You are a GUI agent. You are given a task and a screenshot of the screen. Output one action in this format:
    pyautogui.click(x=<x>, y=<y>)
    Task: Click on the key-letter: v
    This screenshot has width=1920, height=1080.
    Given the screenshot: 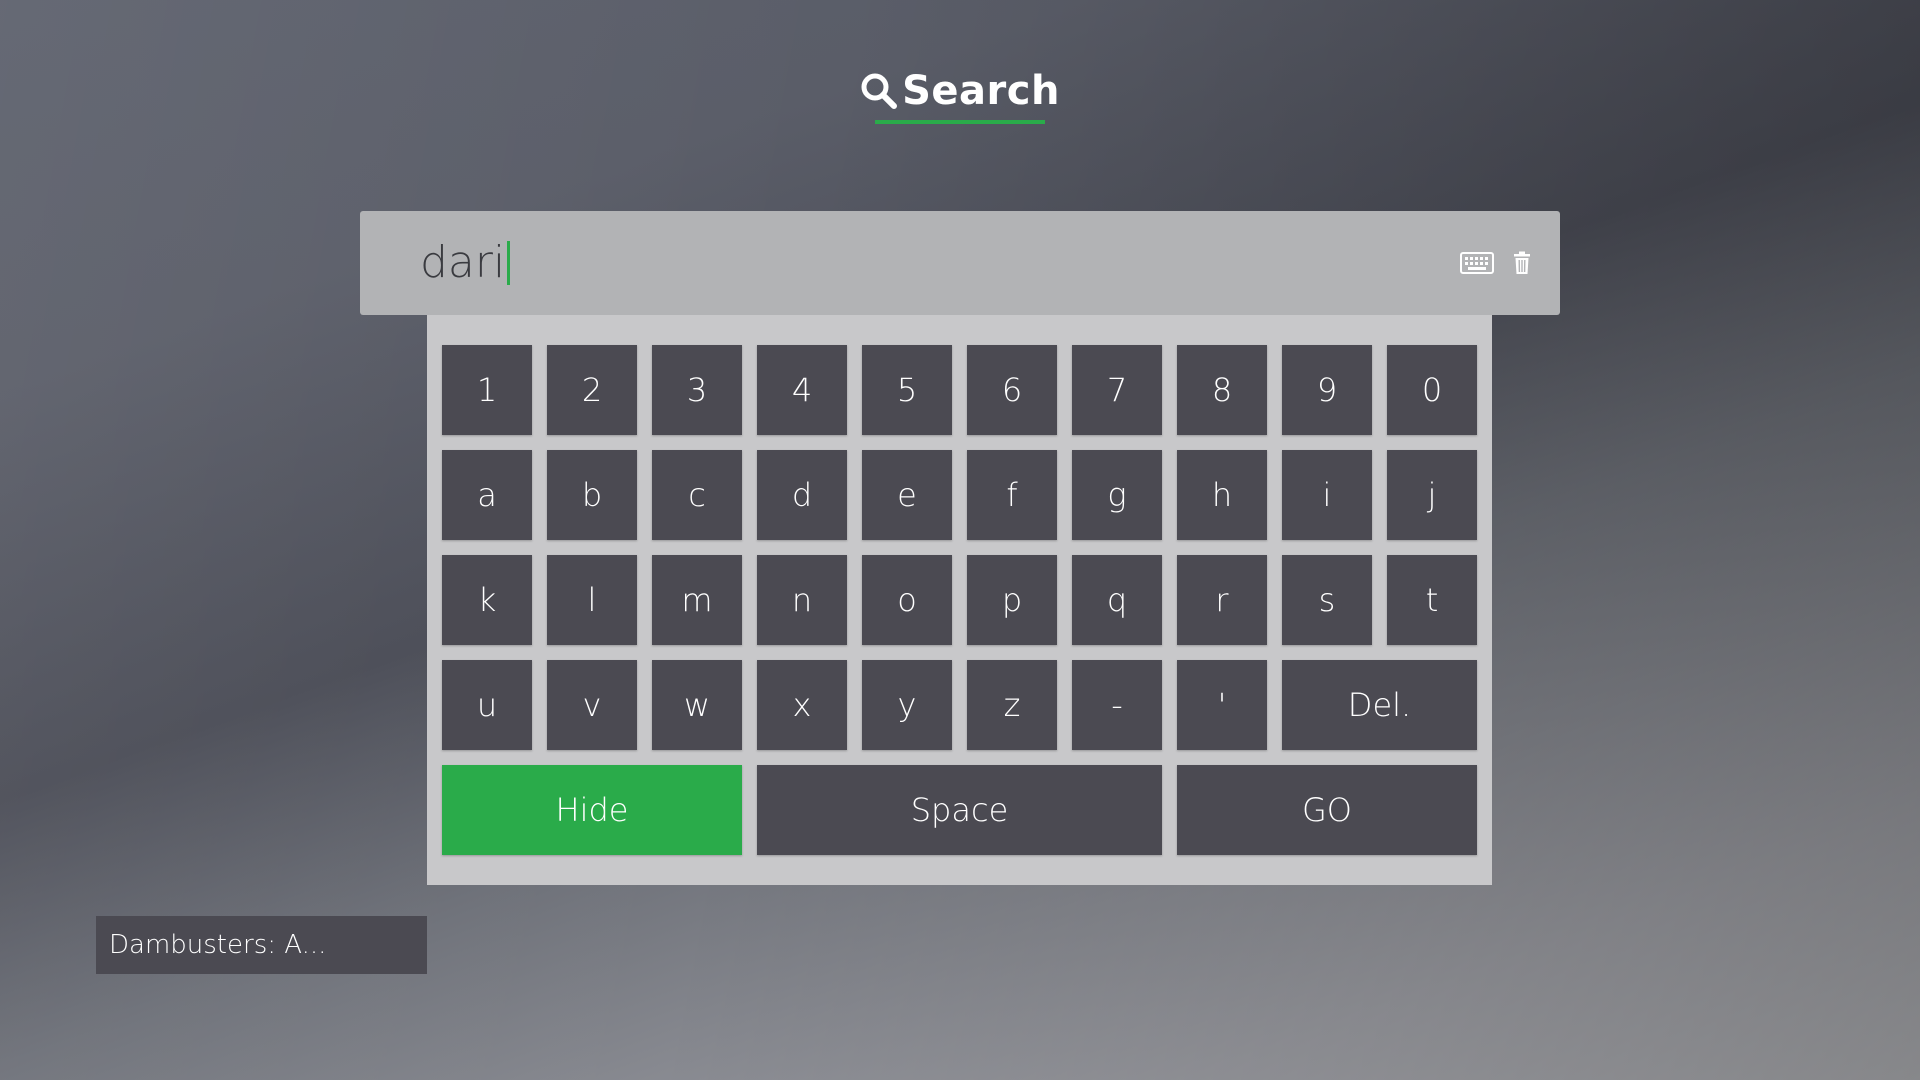 What is the action you would take?
    pyautogui.click(x=592, y=705)
    